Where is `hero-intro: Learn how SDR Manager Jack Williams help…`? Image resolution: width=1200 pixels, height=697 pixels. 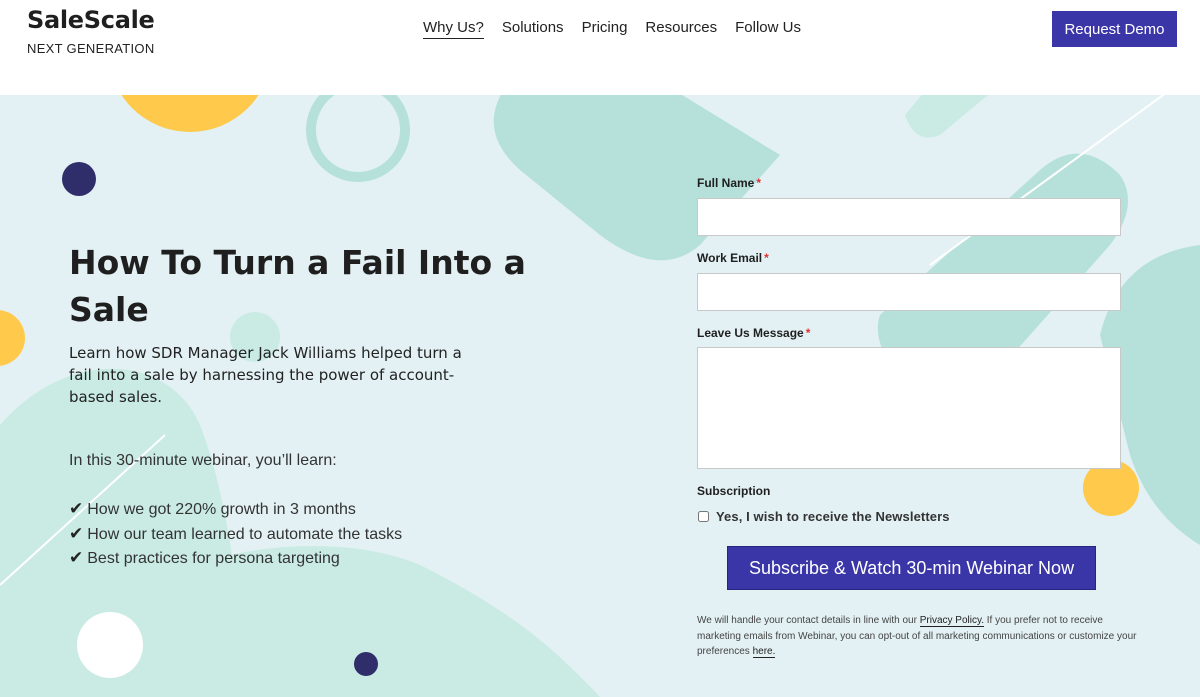
hero-intro: Learn how SDR Manager Jack Williams help… is located at coordinates (265, 375).